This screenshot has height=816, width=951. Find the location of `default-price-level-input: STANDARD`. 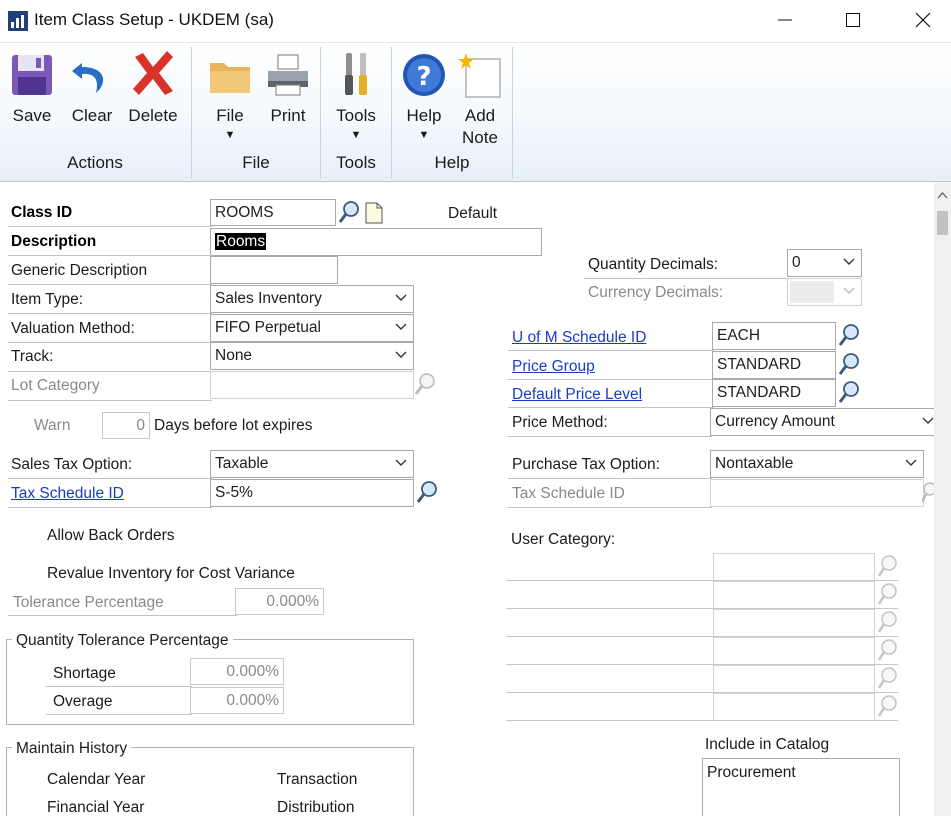

default-price-level-input: STANDARD is located at coordinates (774, 393).